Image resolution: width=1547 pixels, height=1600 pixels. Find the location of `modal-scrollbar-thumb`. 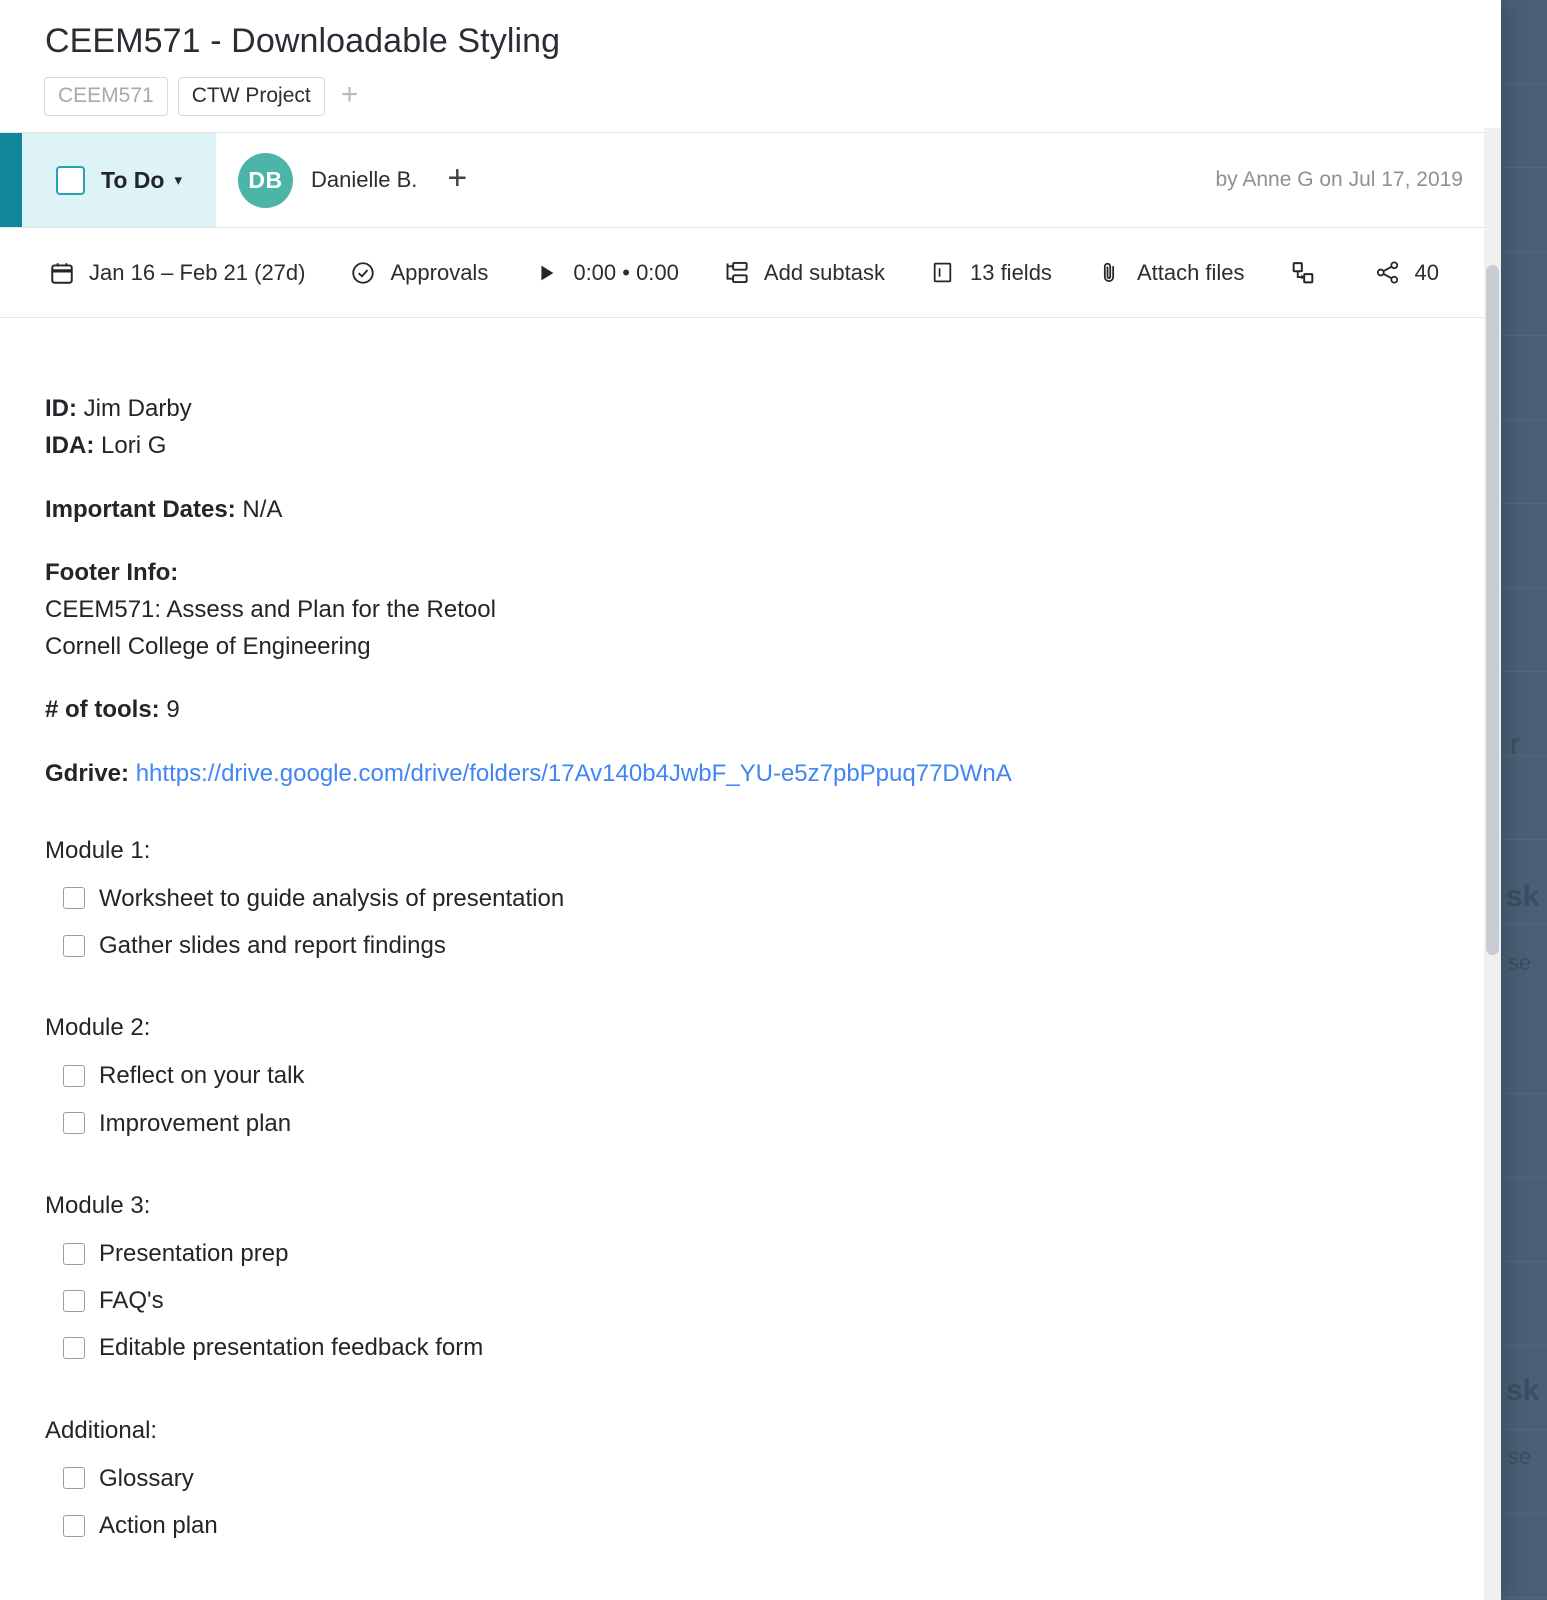

modal-scrollbar-thumb is located at coordinates (1492, 610).